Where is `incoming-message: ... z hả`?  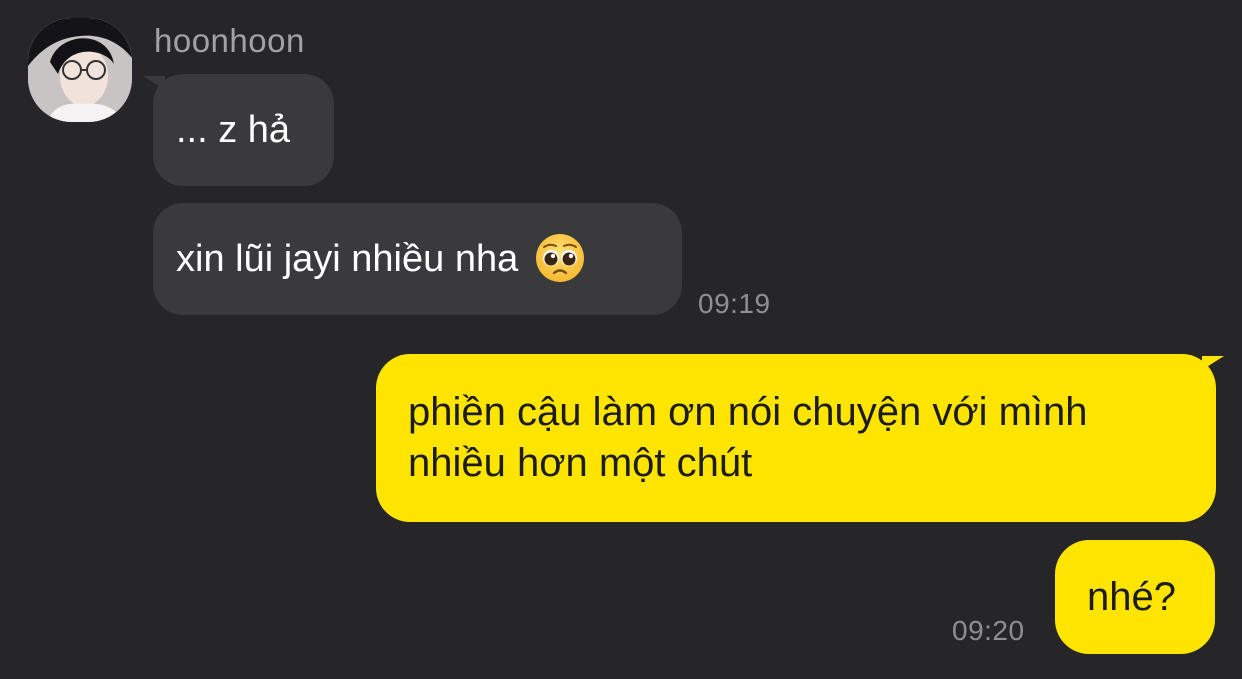
incoming-message: ... z hả is located at coordinates (243, 130).